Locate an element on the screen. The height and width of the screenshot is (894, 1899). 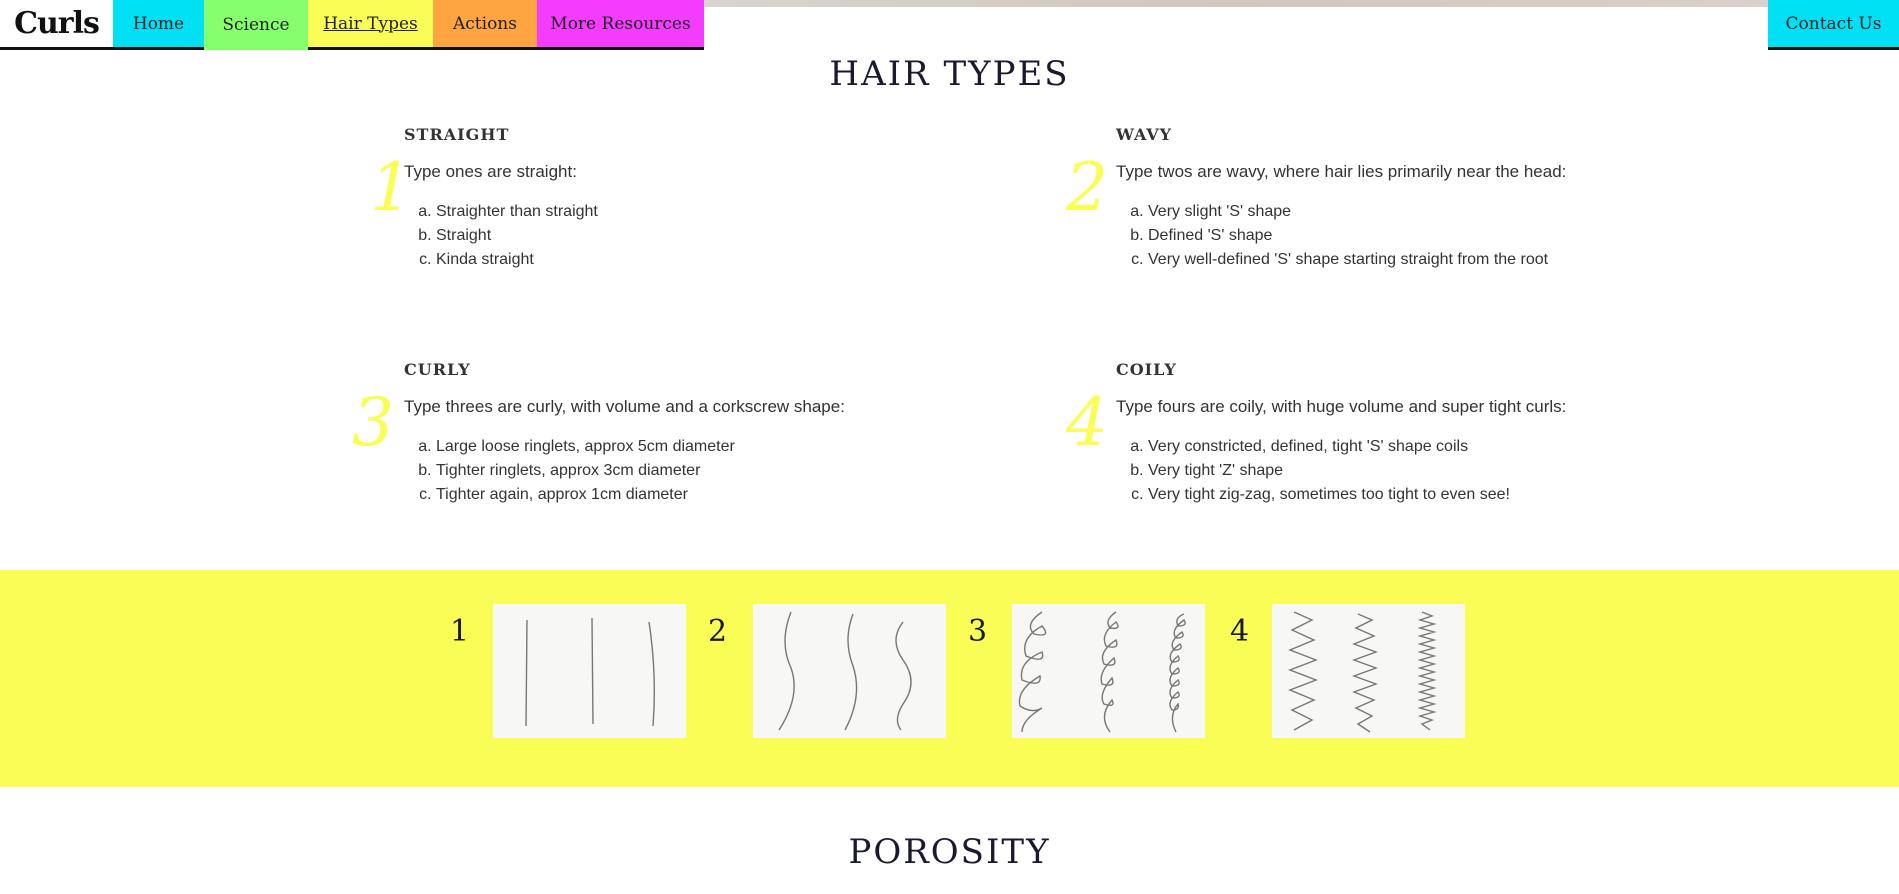
list-item: Tighter ringlets, approx 3cm diameter is located at coordinates (680, 471).